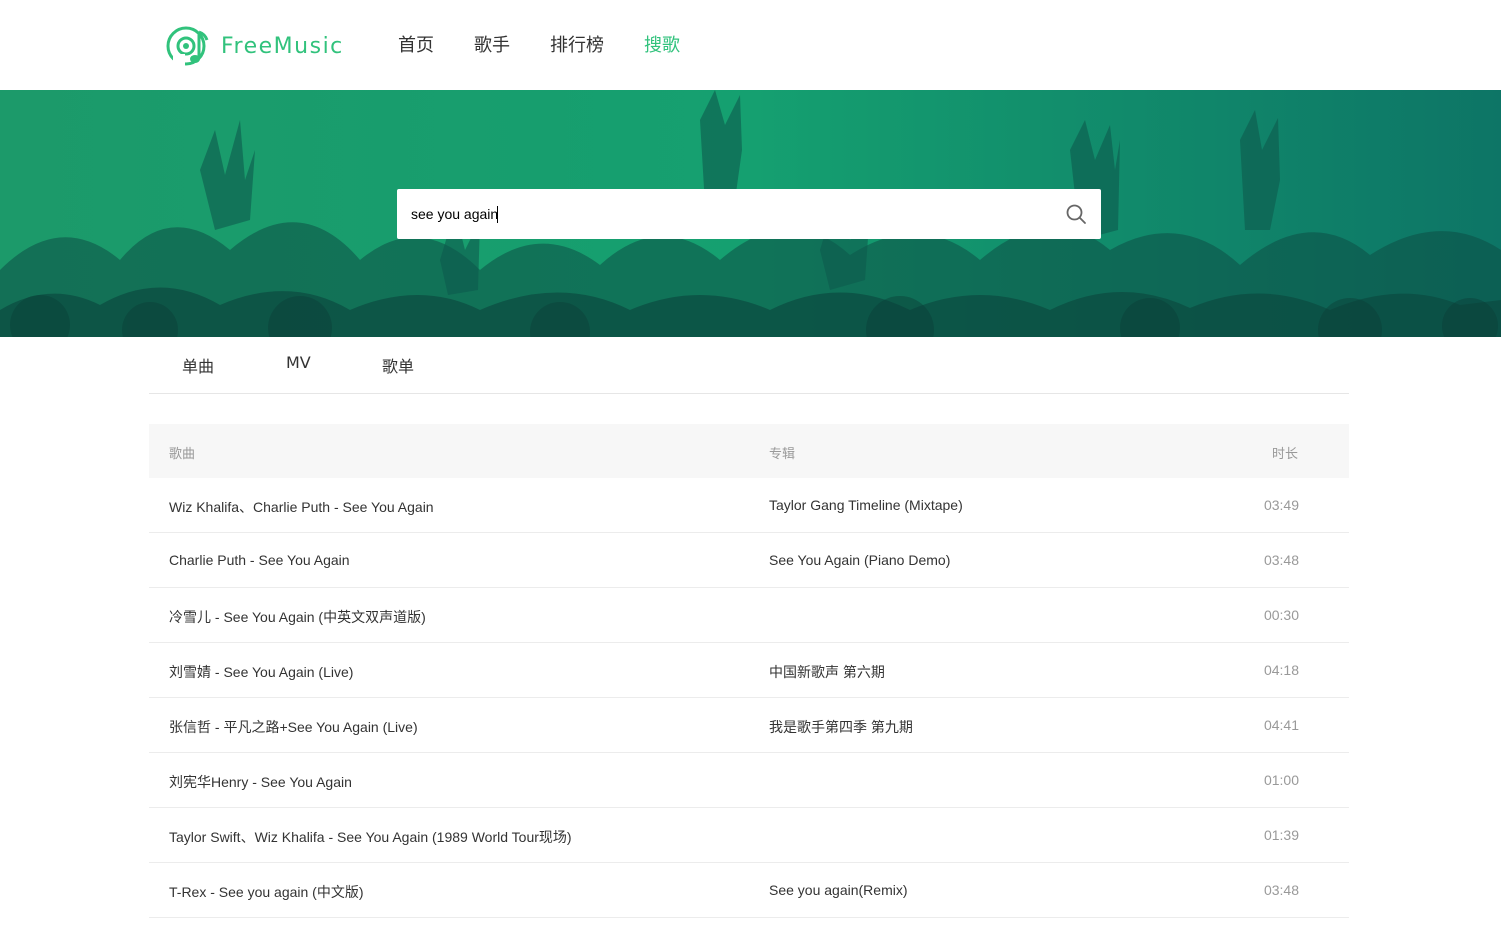 The height and width of the screenshot is (931, 1501). I want to click on duration: 04:41, so click(1281, 725).